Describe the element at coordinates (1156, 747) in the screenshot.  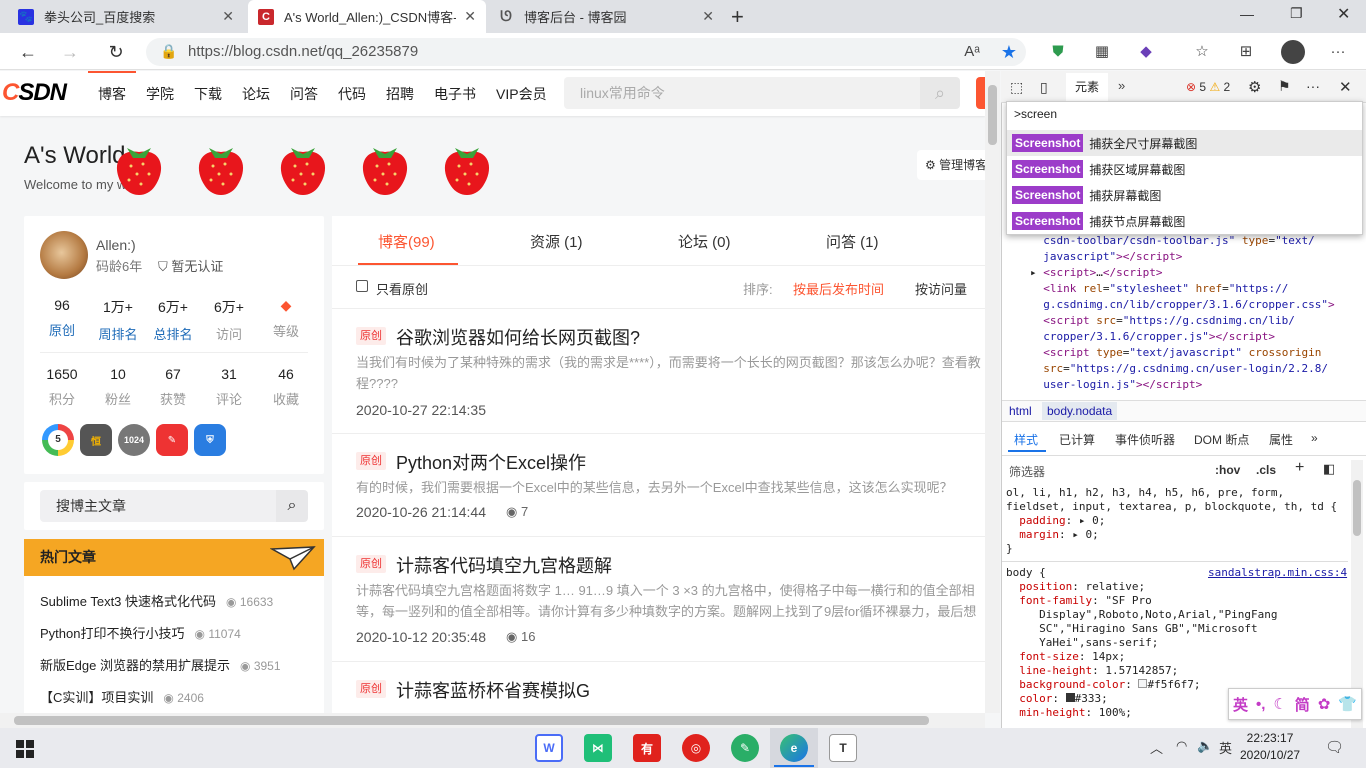
I see `chevron-up-icon: ︿` at that location.